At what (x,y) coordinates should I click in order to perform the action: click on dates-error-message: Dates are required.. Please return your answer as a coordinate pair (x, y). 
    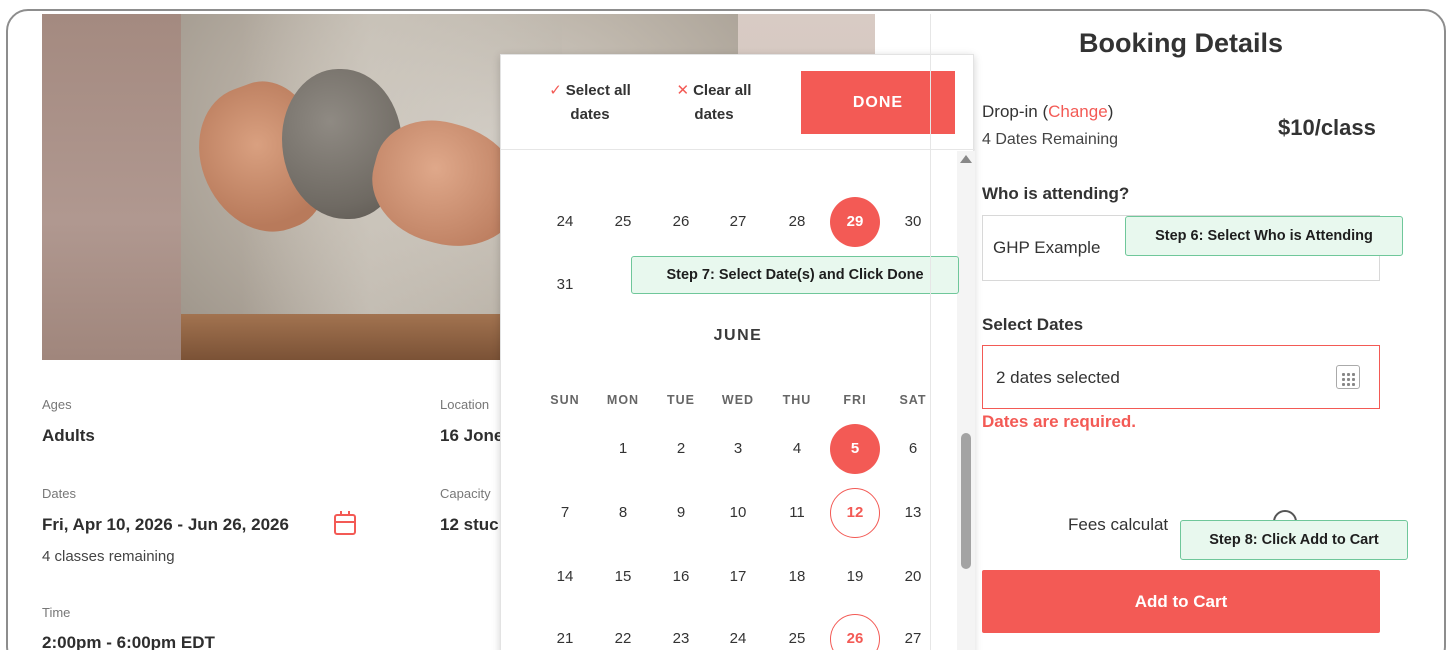
    Looking at the image, I should click on (1059, 421).